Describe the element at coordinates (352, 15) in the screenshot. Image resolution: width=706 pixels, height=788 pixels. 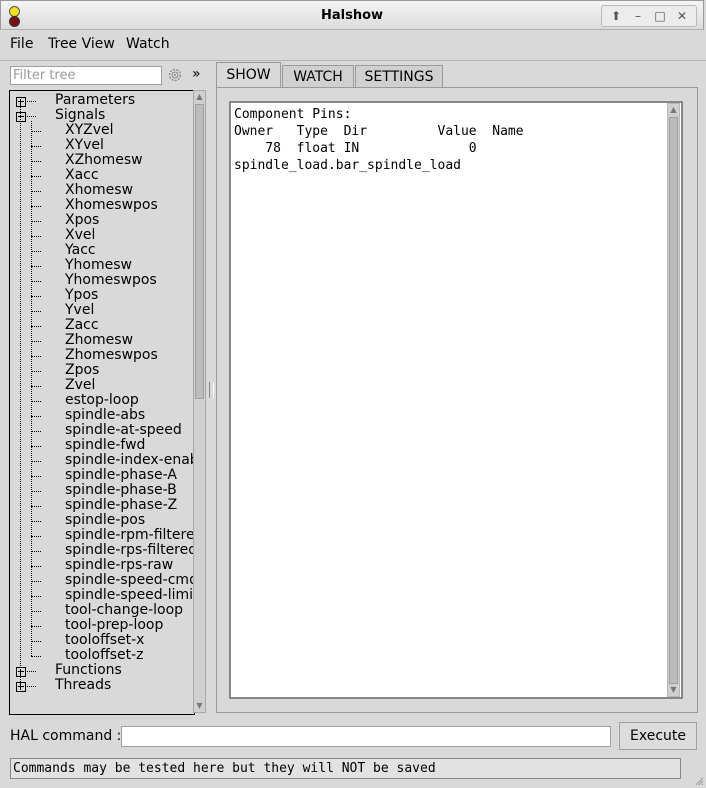
I see `title-bar: Halshow ⬆ – □ ✕` at that location.